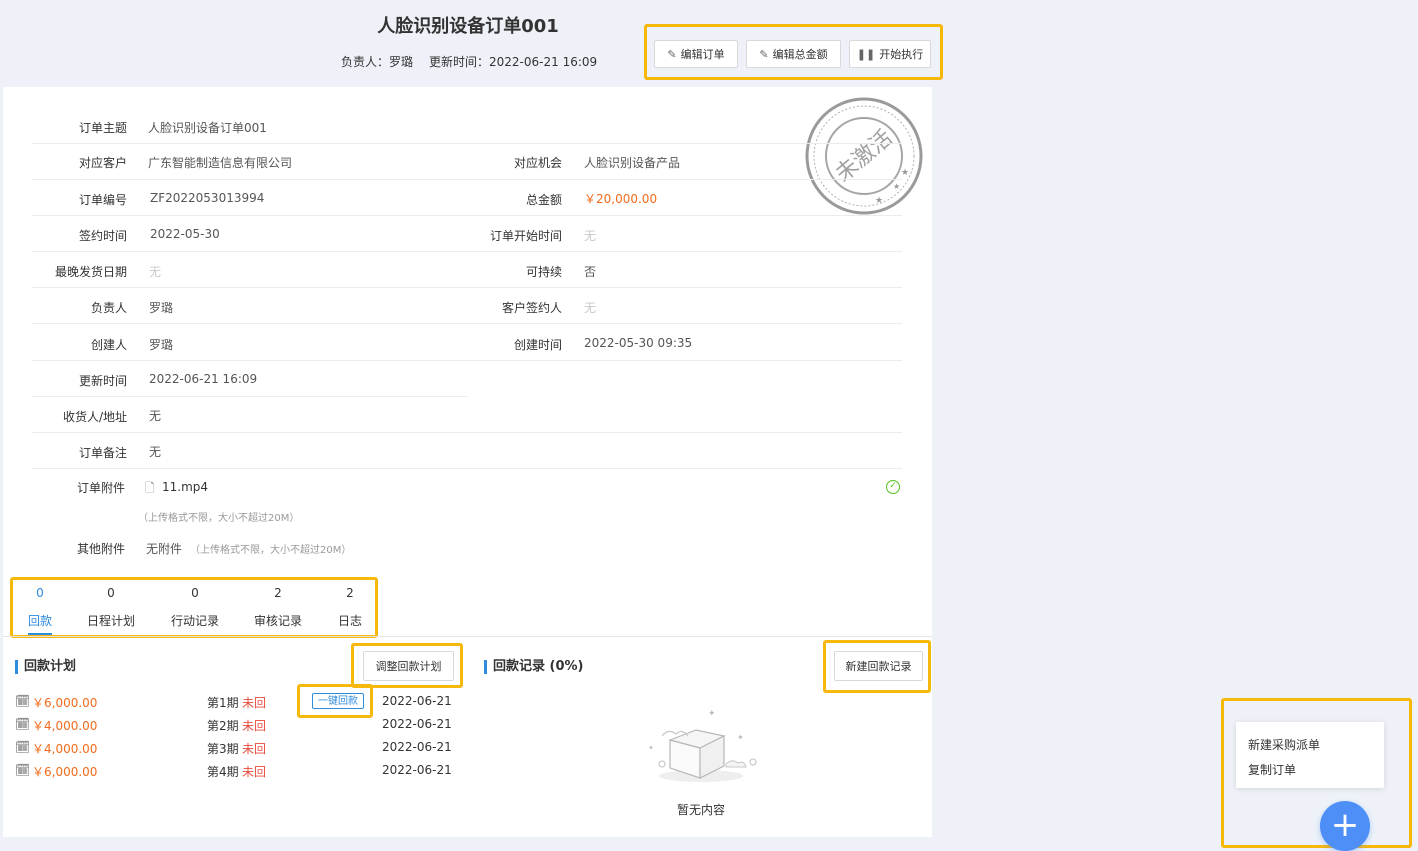 The width and height of the screenshot is (1418, 851). What do you see at coordinates (150, 488) in the screenshot?
I see `file-icon: 🗋` at bounding box center [150, 488].